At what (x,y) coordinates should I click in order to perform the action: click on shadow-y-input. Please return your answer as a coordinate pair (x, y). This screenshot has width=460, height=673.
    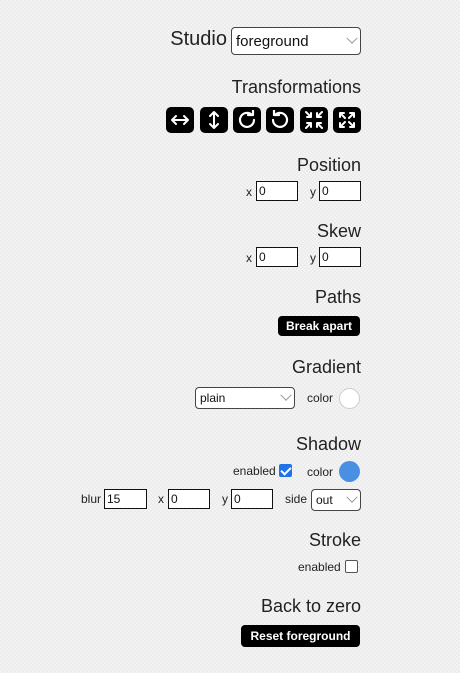
    Looking at the image, I should click on (252, 499).